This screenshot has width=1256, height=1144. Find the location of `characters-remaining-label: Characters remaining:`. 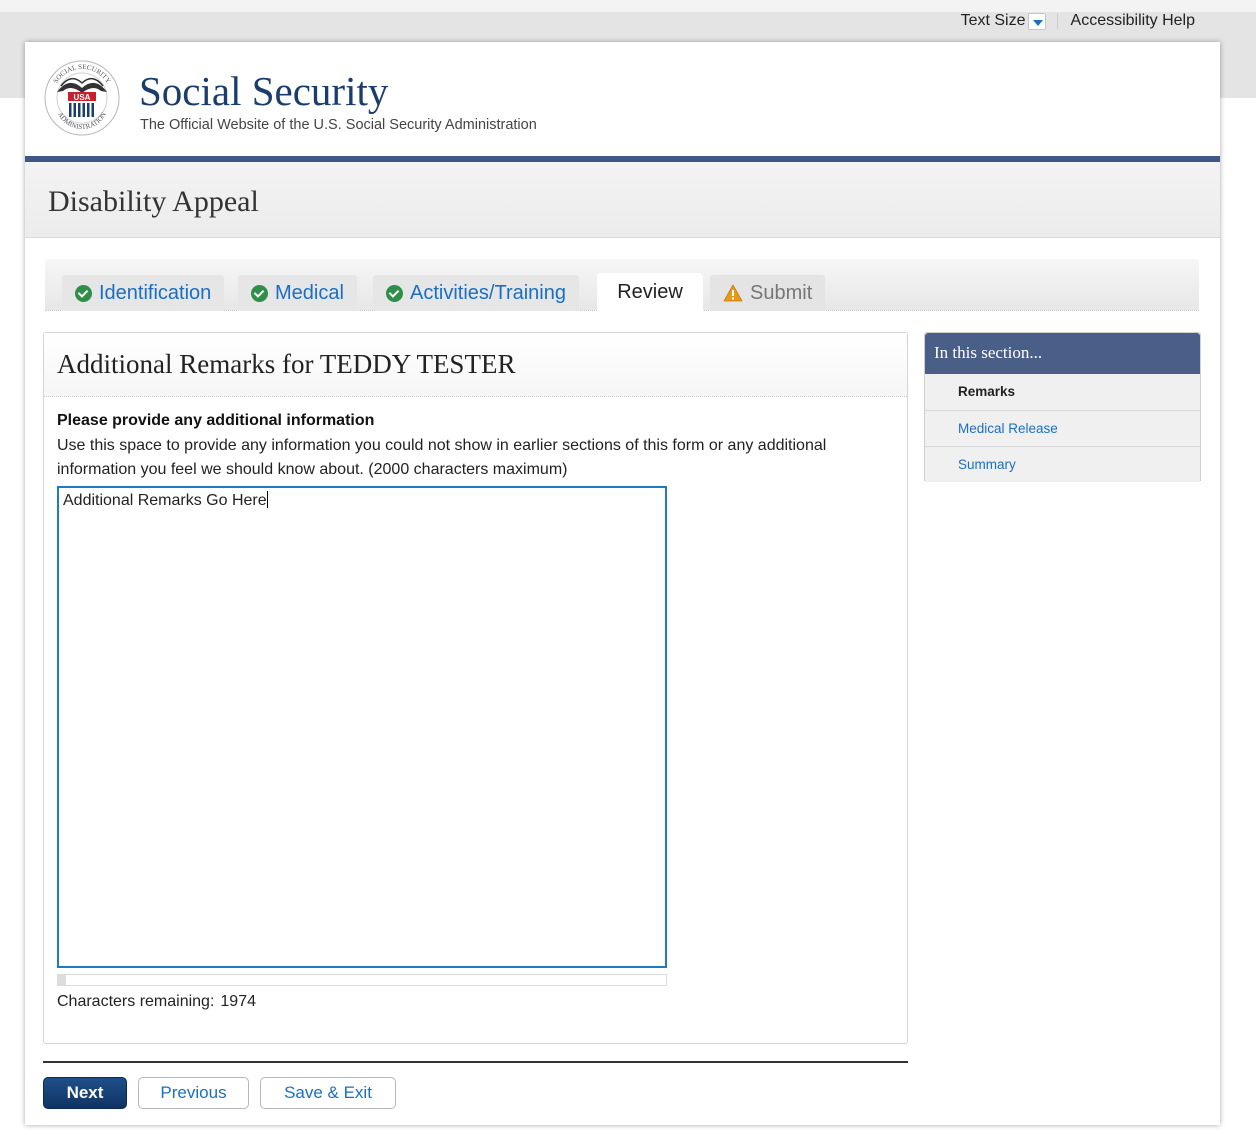

characters-remaining-label: Characters remaining: is located at coordinates (136, 1001).